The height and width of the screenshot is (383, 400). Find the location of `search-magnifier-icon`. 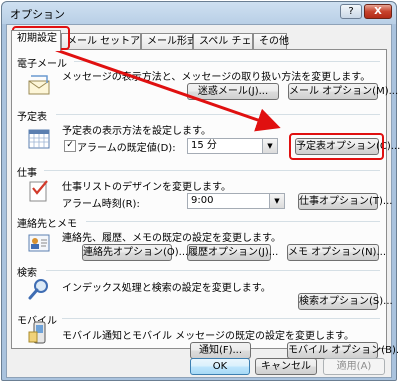

search-magnifier-icon is located at coordinates (38, 289).